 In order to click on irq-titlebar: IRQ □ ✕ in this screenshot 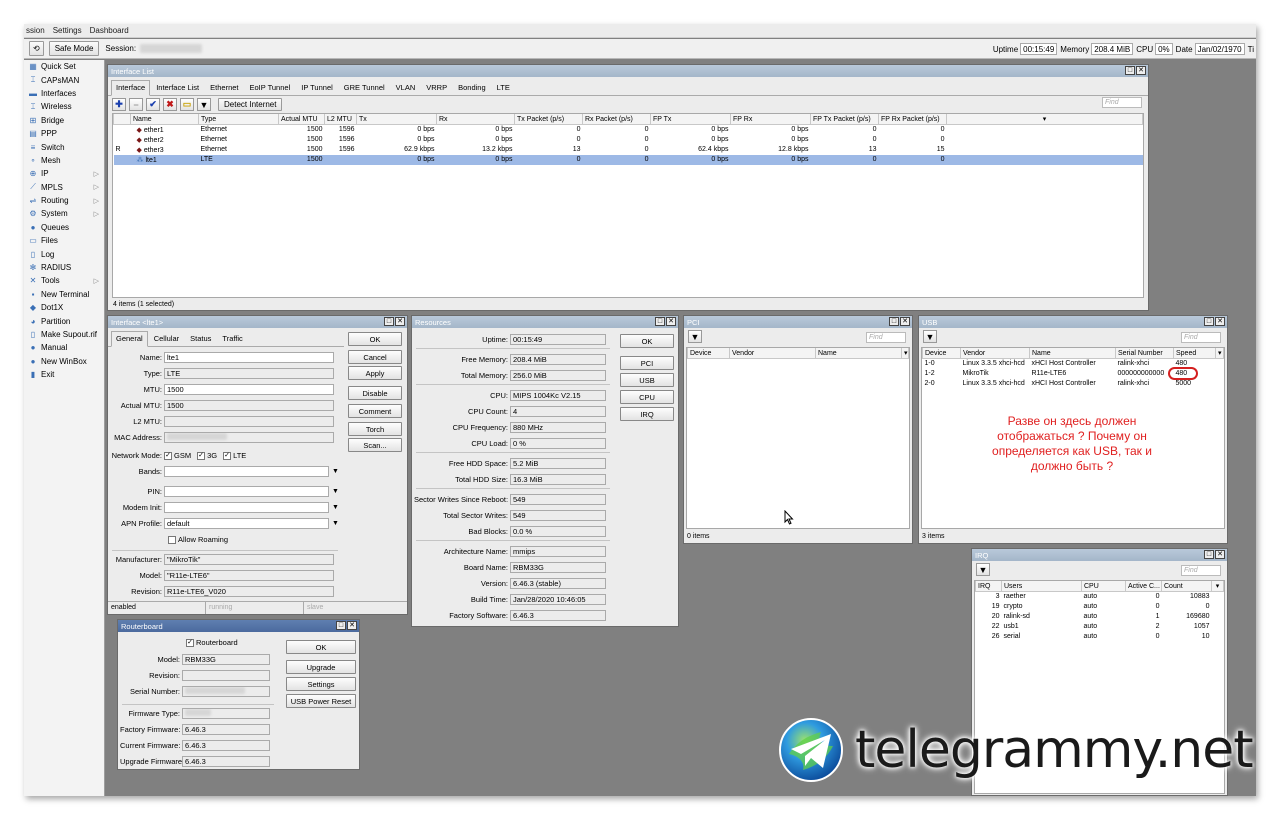, I will do `click(1099, 555)`.